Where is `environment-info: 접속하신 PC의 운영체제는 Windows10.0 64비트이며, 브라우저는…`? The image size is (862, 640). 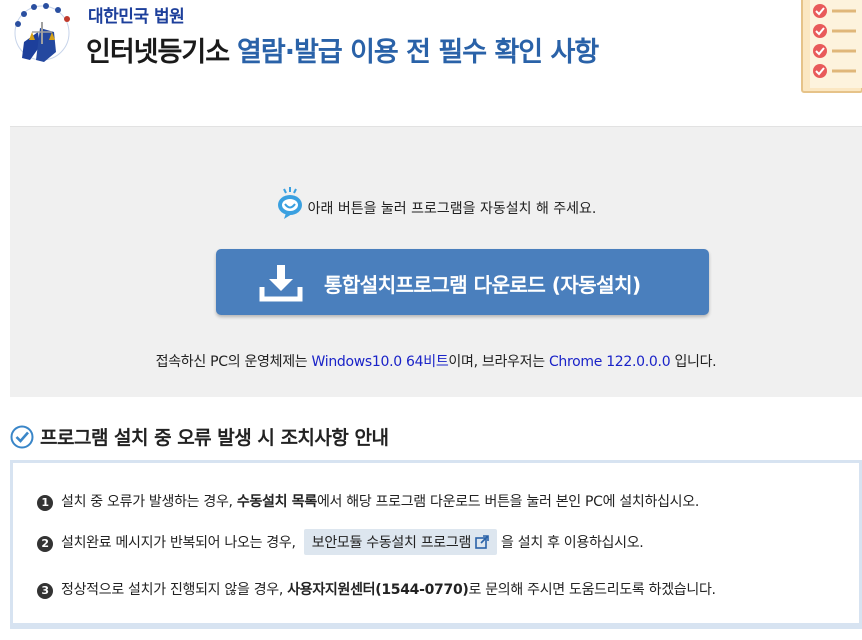
environment-info: 접속하신 PC의 운영체제는 Windows10.0 64비트이며, 브라우저는… is located at coordinates (436, 361).